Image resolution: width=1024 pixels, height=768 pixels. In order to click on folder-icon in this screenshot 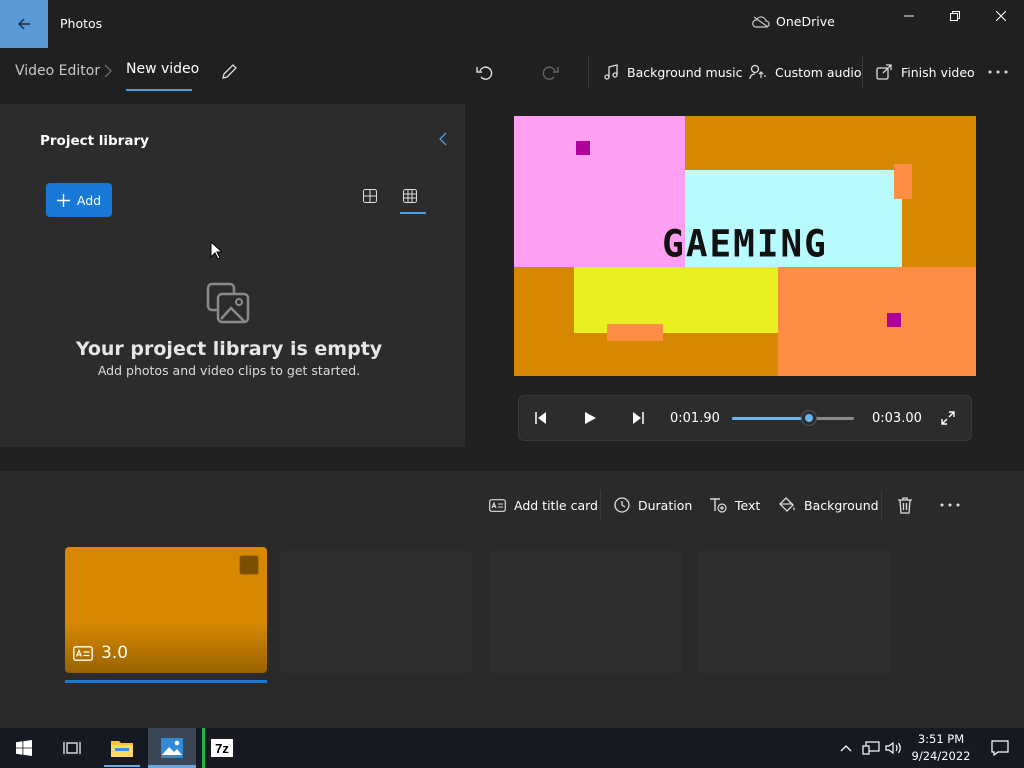, I will do `click(122, 749)`.